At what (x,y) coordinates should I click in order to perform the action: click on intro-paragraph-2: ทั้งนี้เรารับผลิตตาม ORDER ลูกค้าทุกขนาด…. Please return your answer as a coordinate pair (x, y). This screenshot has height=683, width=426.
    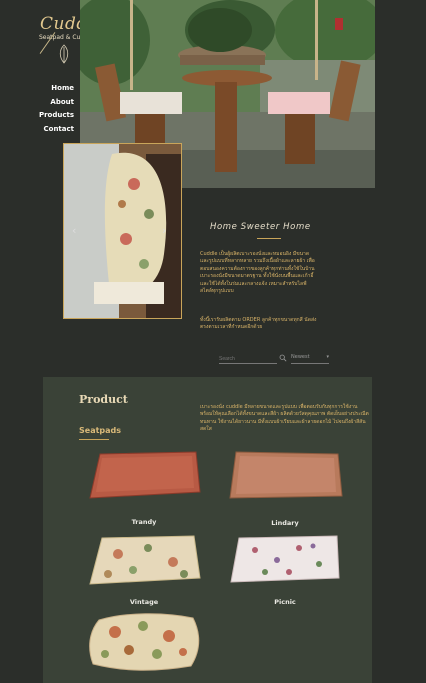
    Looking at the image, I should click on (258, 324).